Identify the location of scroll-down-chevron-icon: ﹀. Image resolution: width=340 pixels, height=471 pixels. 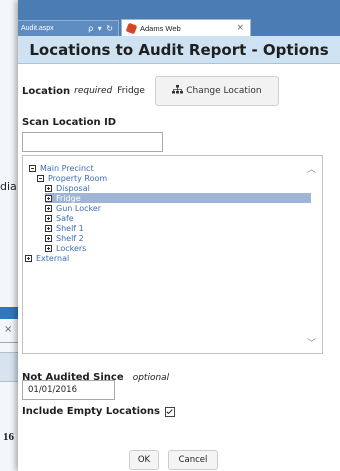
(311, 342).